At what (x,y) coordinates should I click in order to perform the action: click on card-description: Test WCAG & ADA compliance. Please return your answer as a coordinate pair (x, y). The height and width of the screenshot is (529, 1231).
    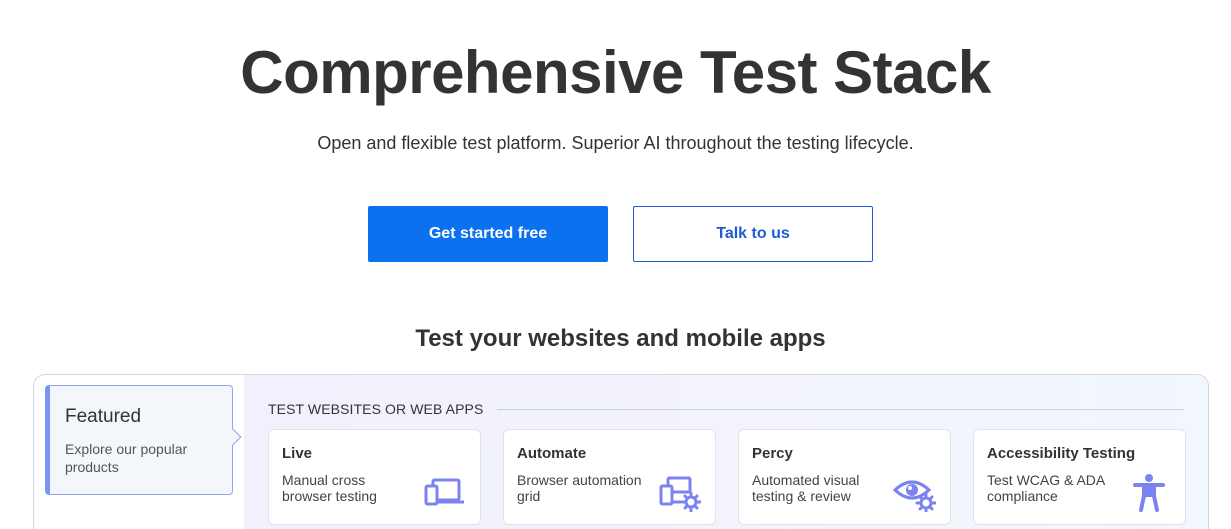
    Looking at the image, I should click on (1046, 488).